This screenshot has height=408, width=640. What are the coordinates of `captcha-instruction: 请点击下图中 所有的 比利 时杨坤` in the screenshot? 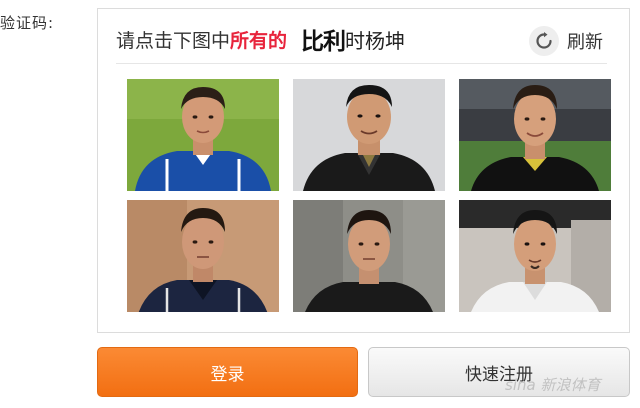 It's located at (260, 39).